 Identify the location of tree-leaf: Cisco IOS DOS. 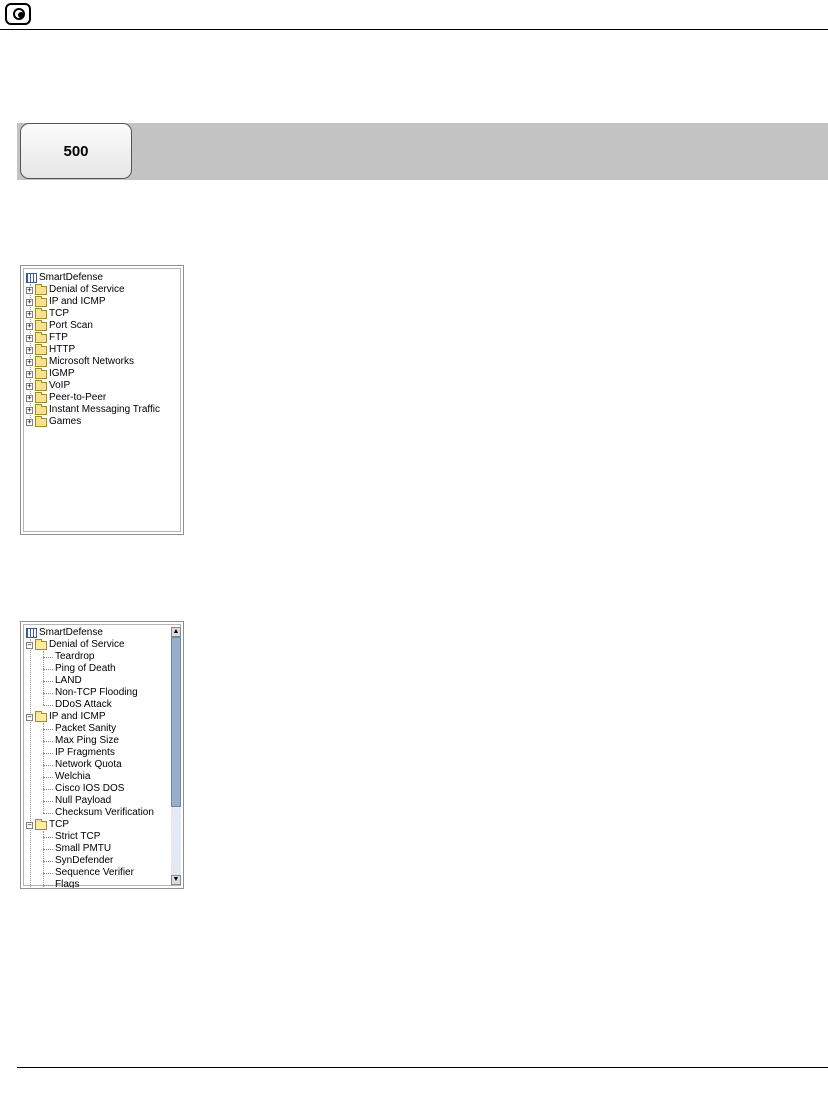
(83, 789).